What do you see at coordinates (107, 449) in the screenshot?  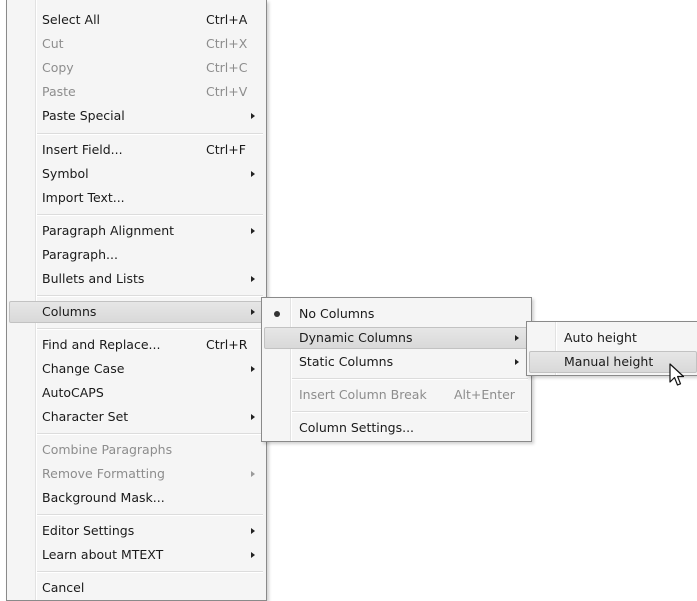 I see `menu-item-label: Combine Paragraphs` at bounding box center [107, 449].